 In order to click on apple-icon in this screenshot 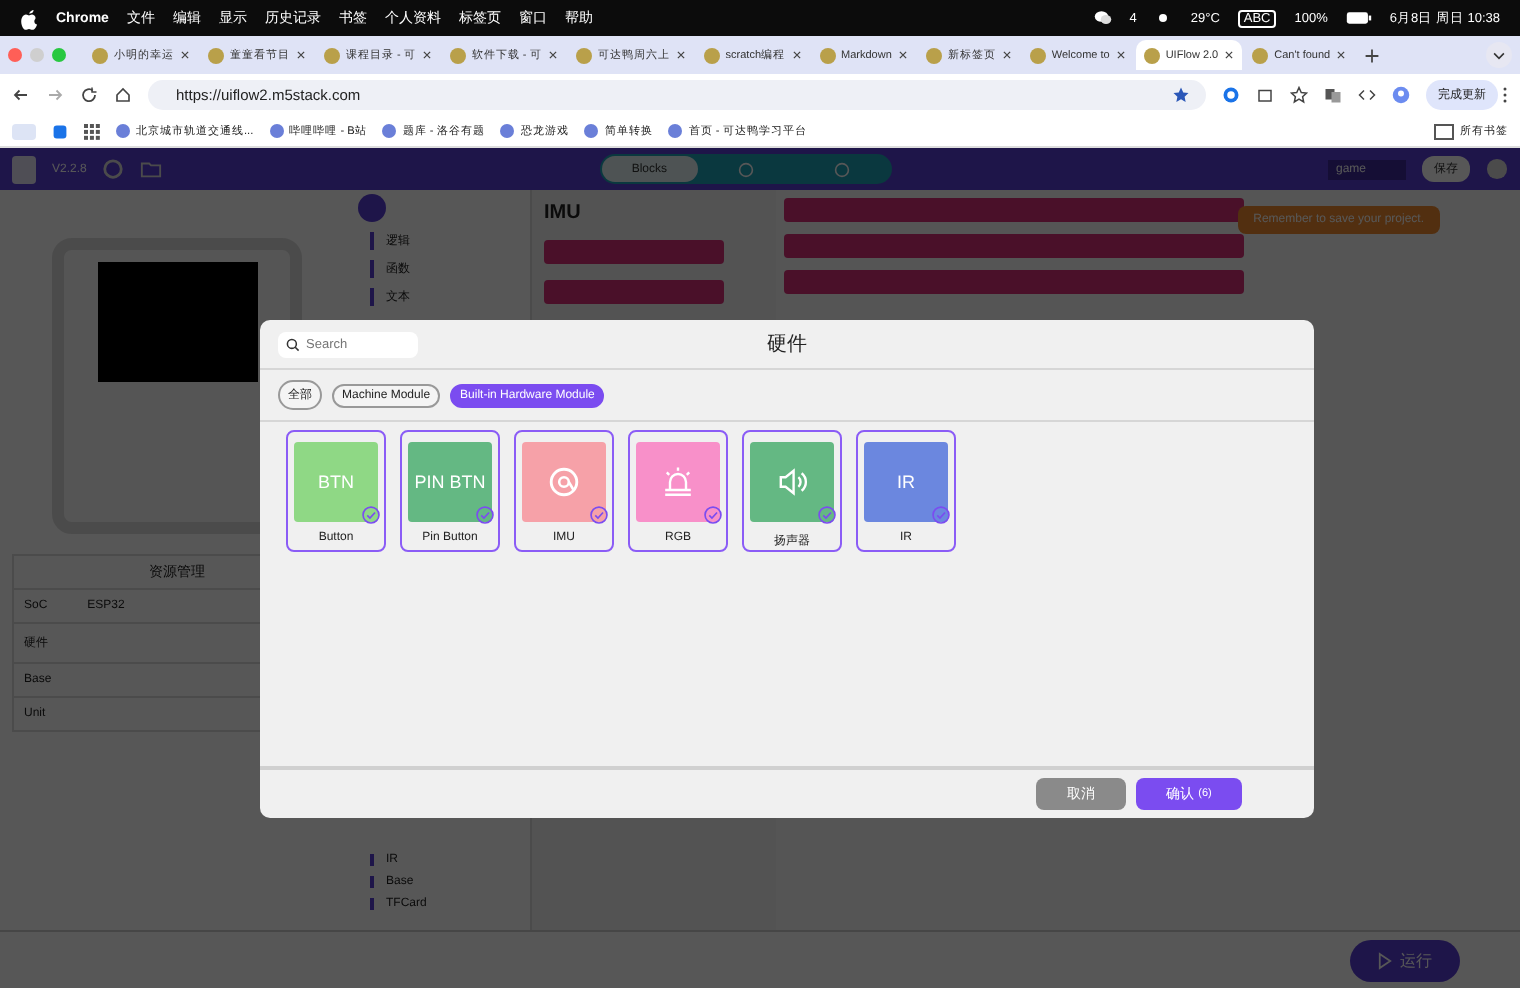, I will do `click(29, 18)`.